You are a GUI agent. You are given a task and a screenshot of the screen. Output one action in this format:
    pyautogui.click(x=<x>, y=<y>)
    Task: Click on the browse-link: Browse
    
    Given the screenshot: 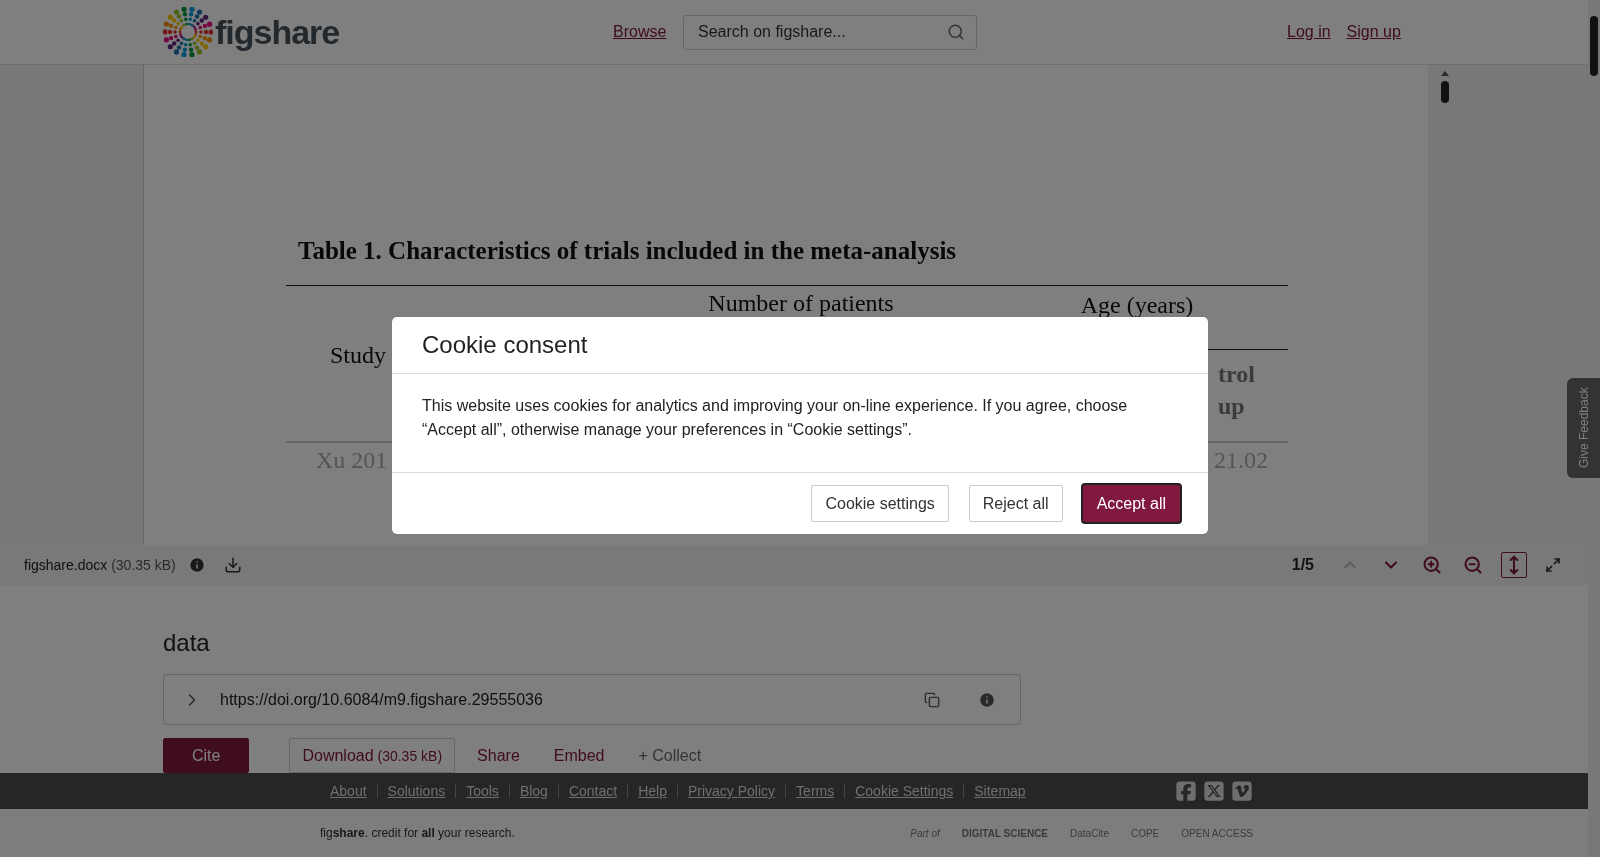 What is the action you would take?
    pyautogui.click(x=648, y=32)
    